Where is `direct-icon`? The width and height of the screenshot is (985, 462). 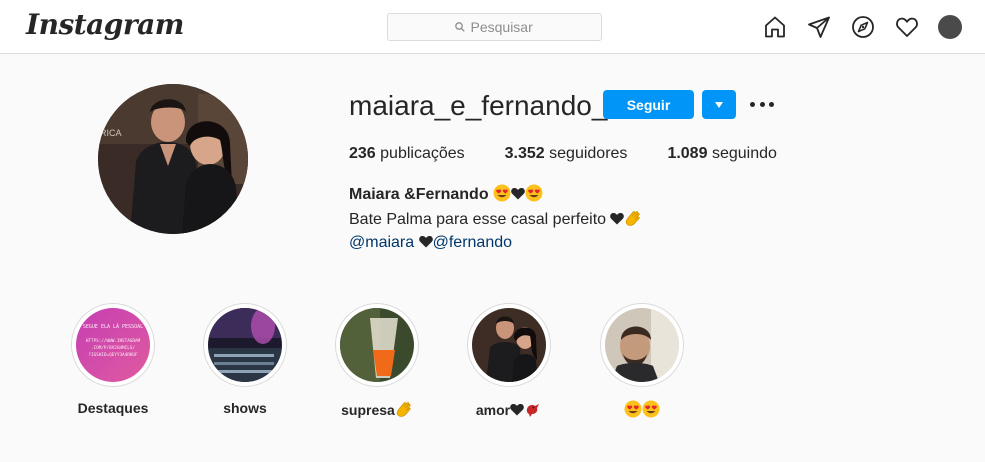 direct-icon is located at coordinates (819, 27).